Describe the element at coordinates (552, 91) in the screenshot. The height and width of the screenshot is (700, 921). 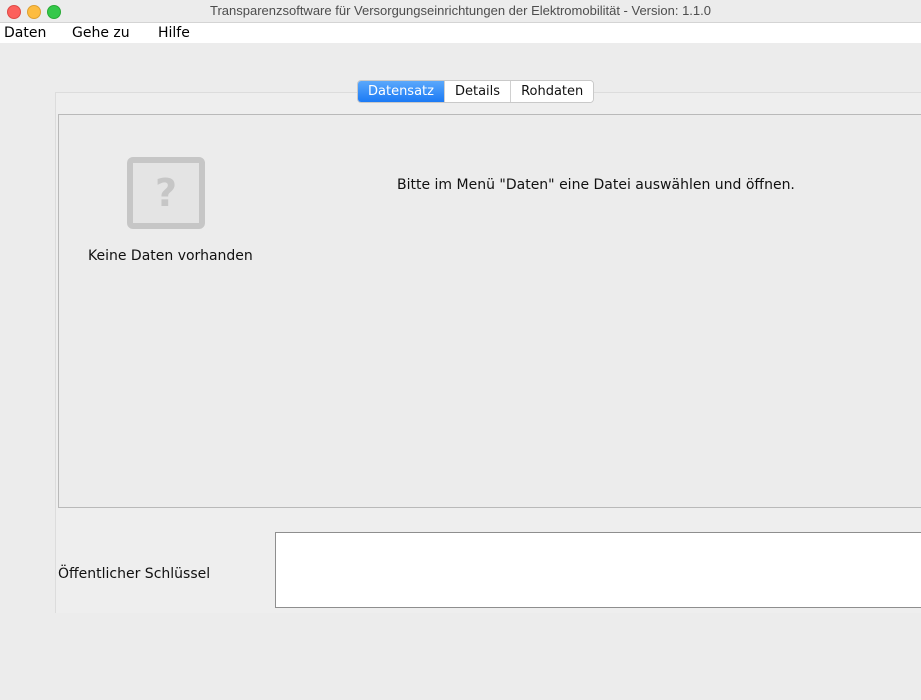
I see `tab-rohdaten: Rohdaten` at that location.